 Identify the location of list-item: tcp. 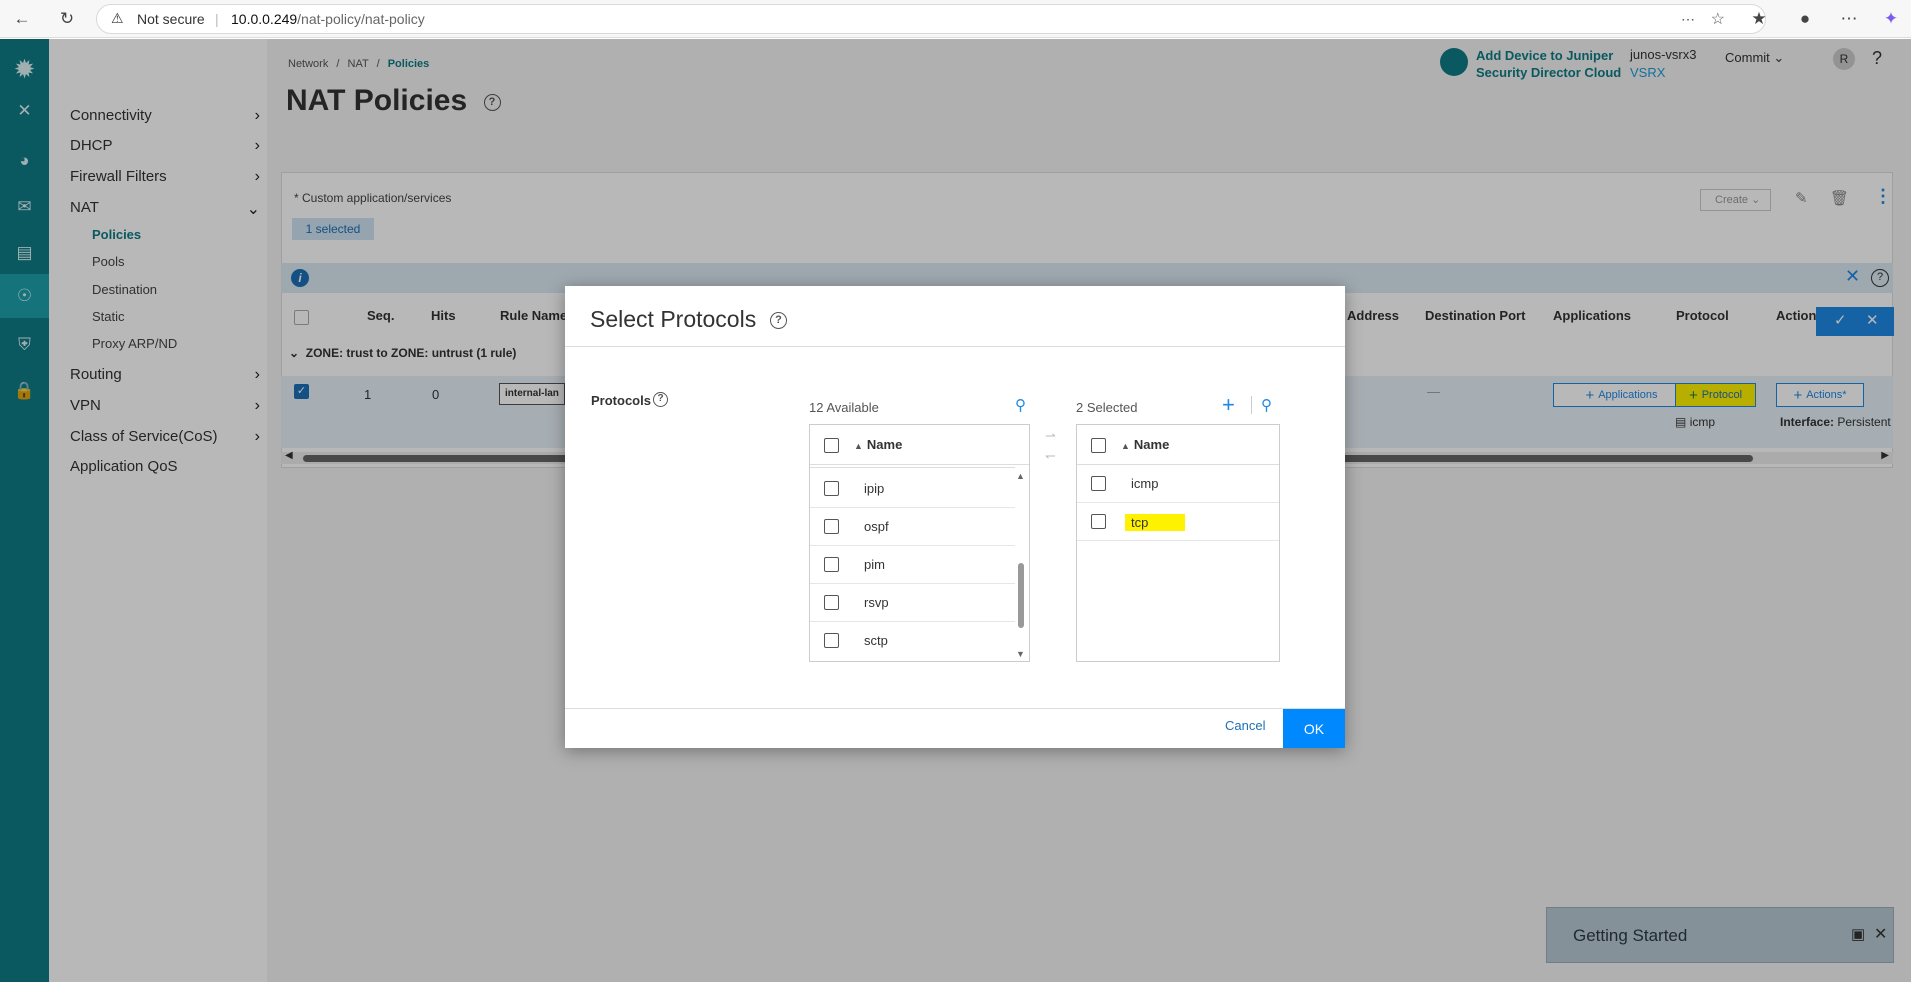
(1178, 522).